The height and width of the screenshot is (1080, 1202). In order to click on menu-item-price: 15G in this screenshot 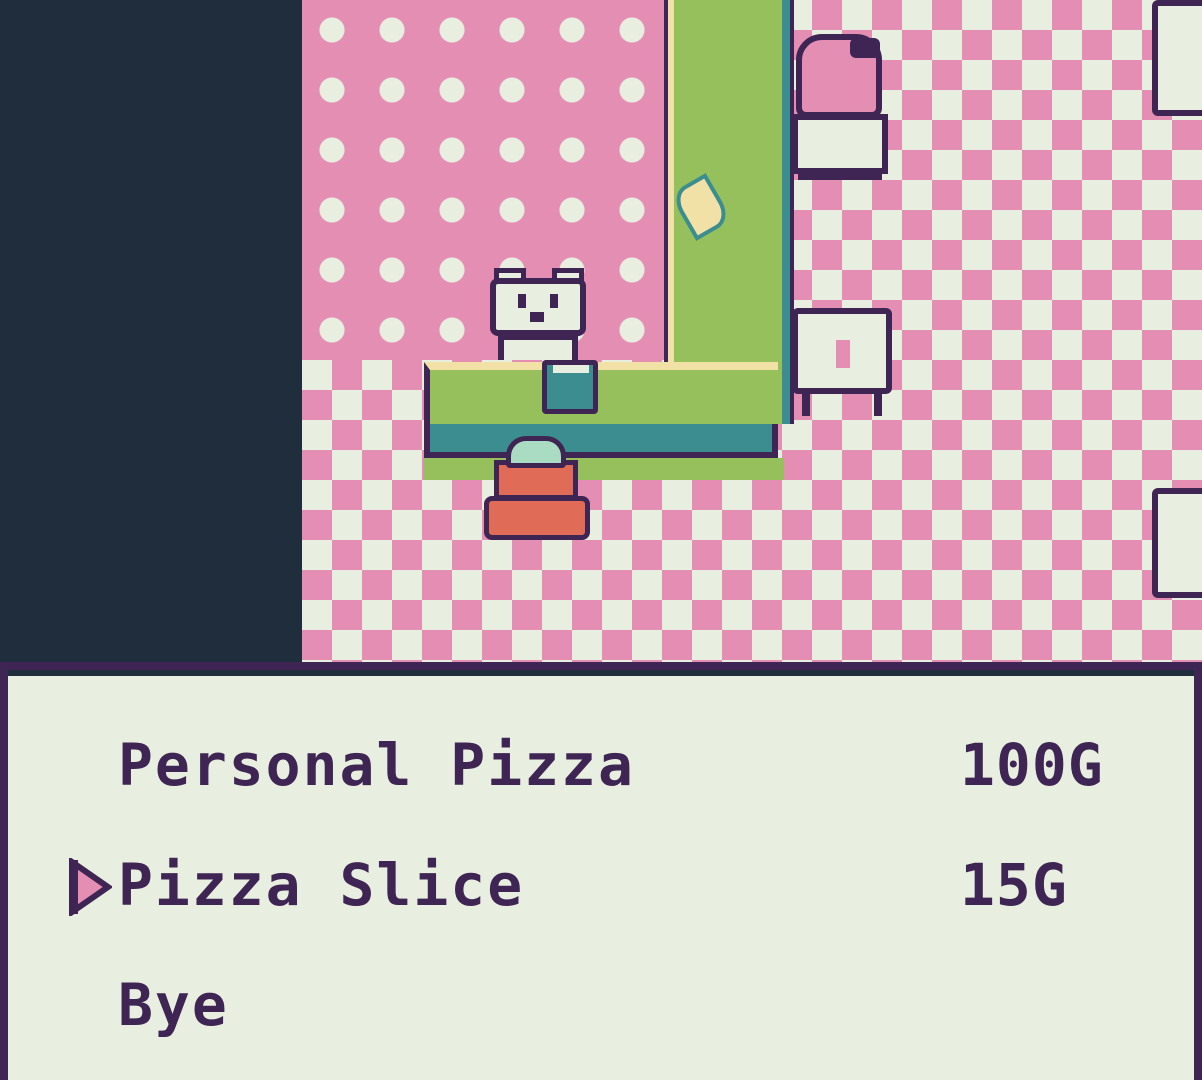, I will do `click(1014, 885)`.